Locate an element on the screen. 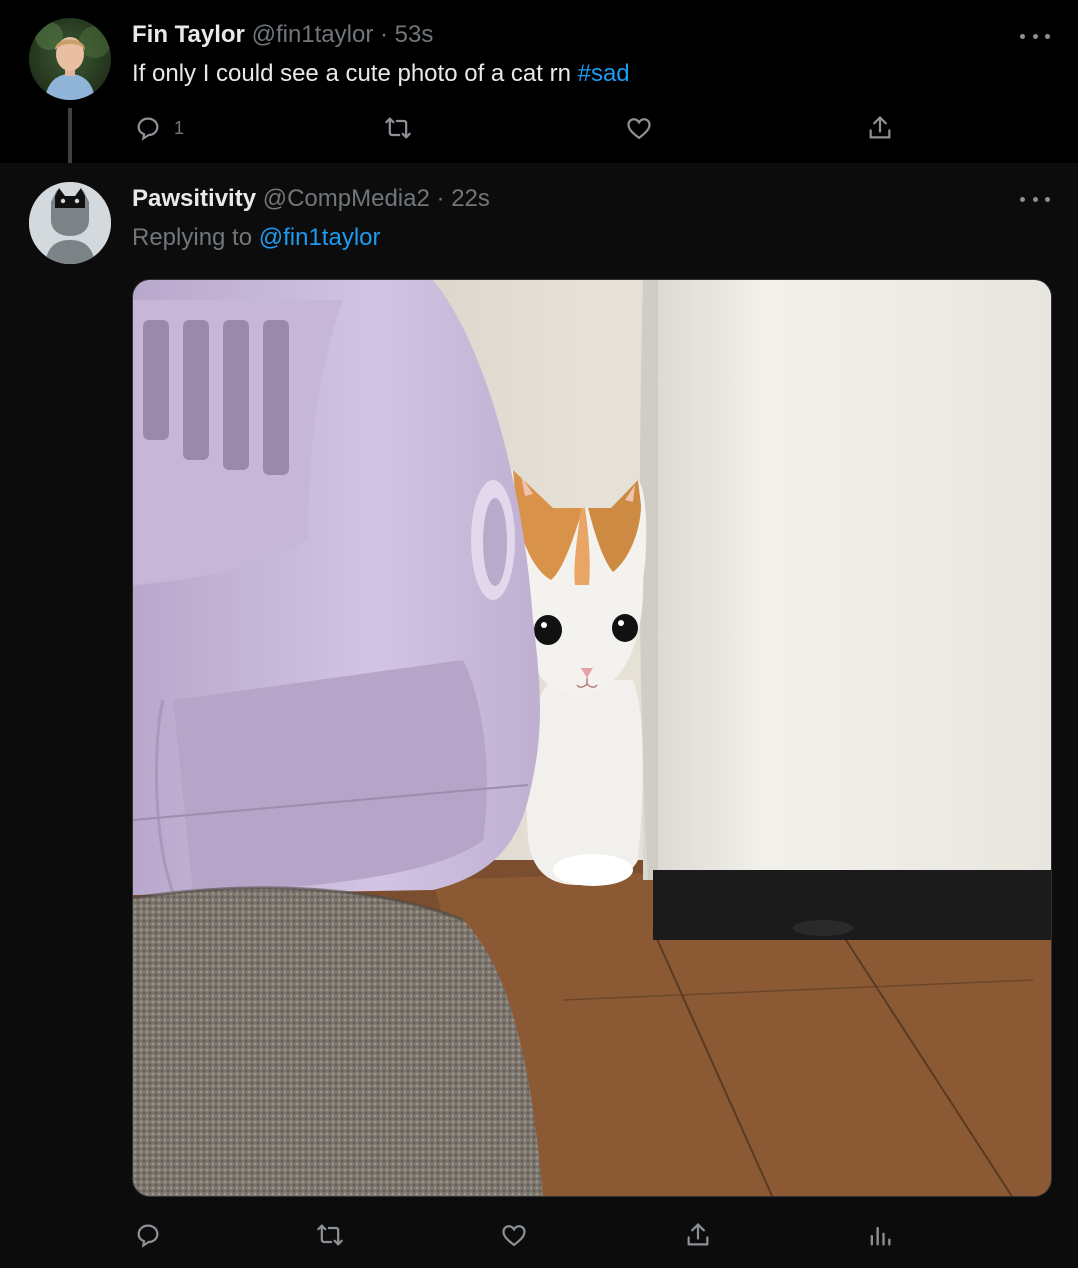 This screenshot has height=1268, width=1078. analytics-button is located at coordinates (880, 1235).